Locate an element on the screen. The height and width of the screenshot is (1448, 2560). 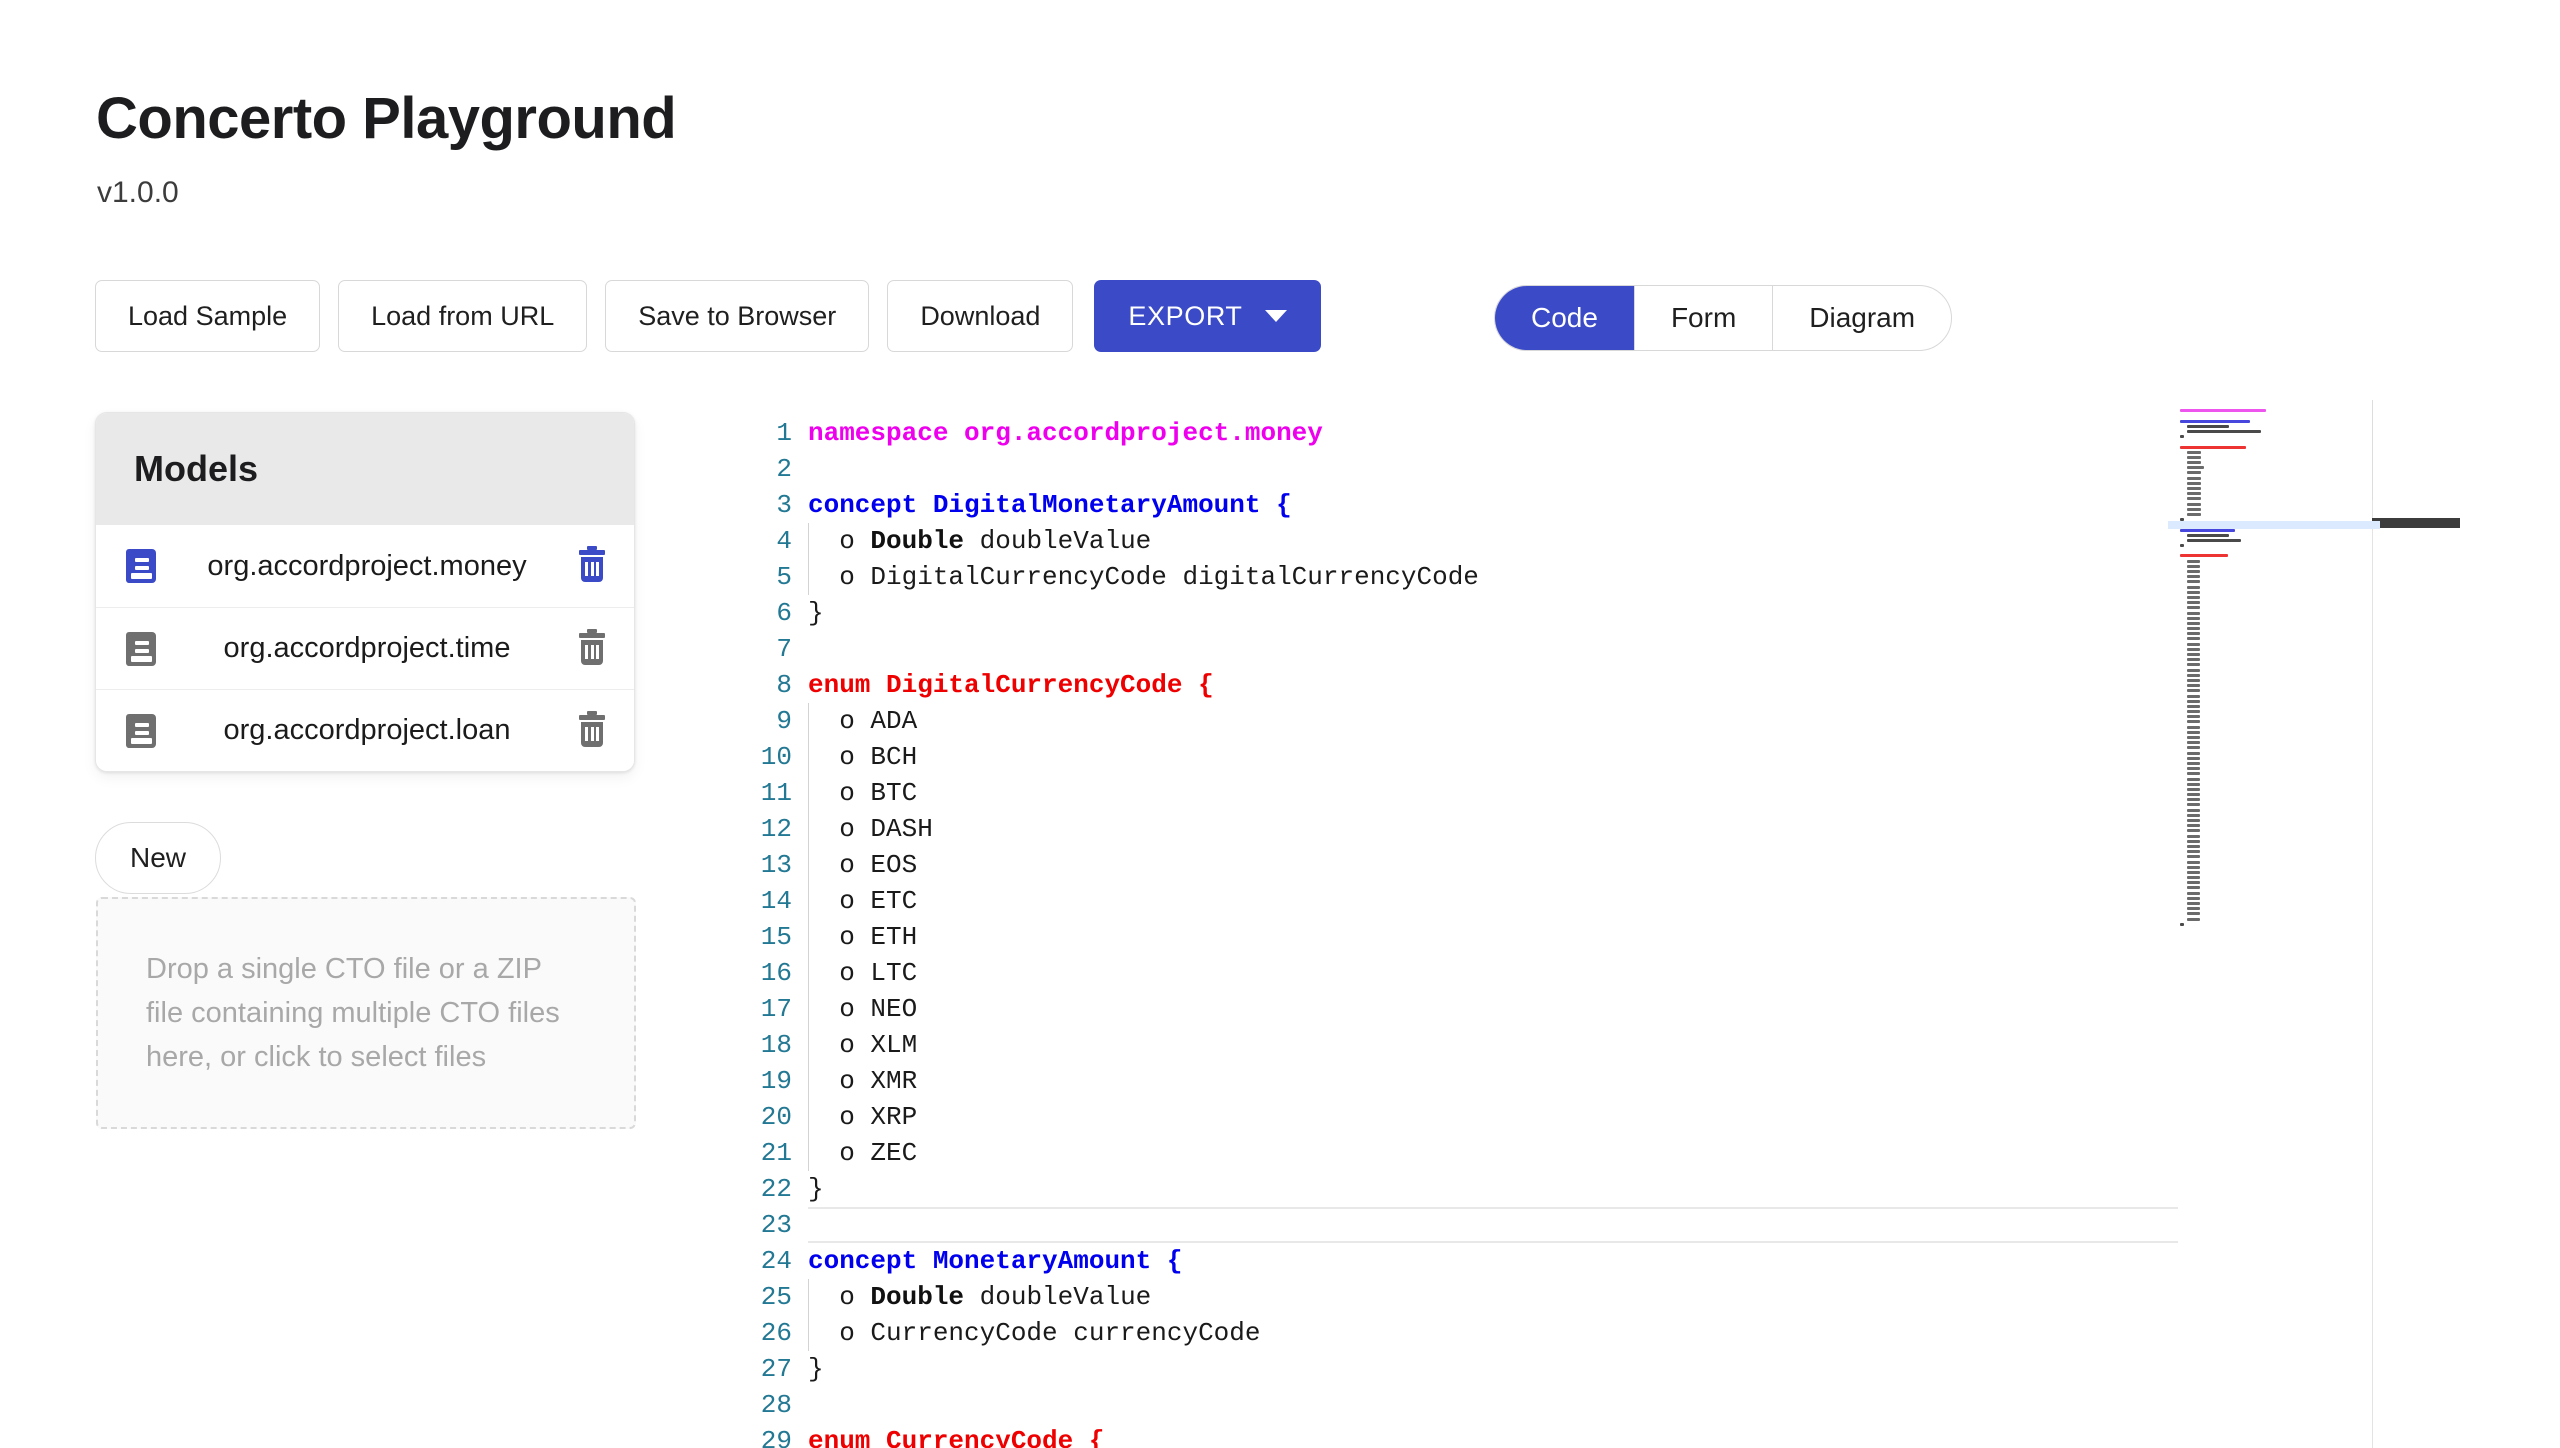
code-line: 18 o XLM is located at coordinates (1536, 1045).